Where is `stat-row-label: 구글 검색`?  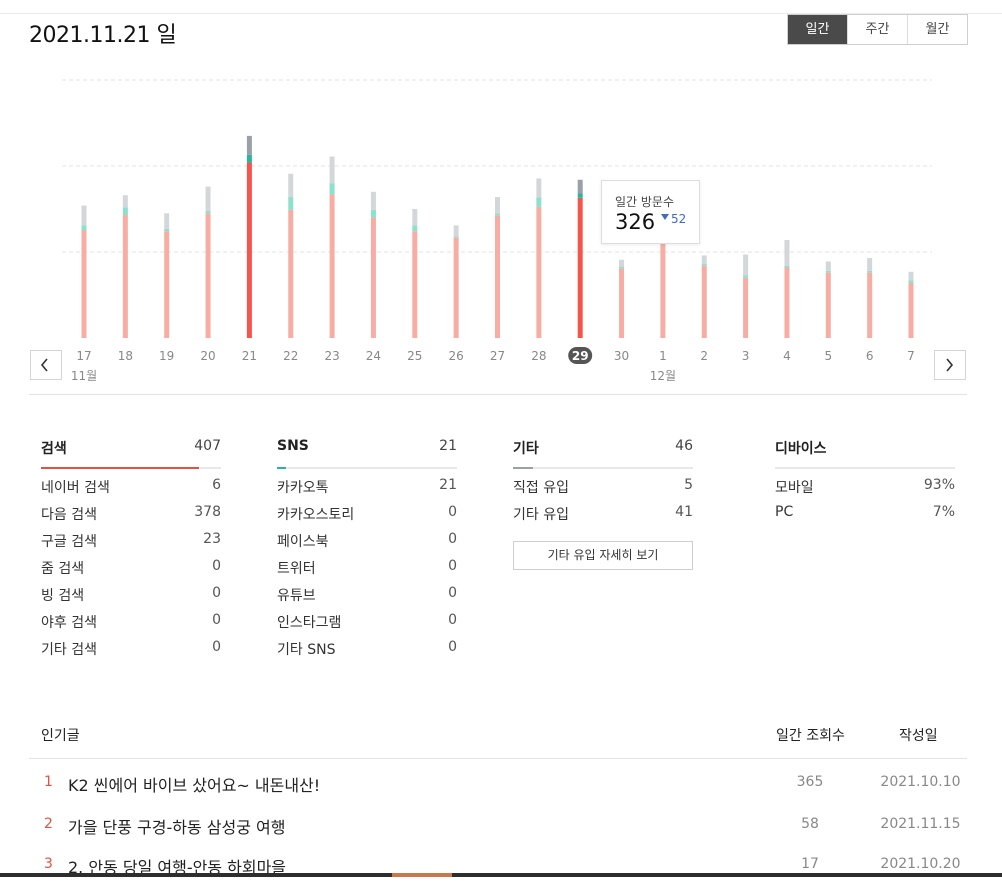
stat-row-label: 구글 검색 is located at coordinates (69, 542).